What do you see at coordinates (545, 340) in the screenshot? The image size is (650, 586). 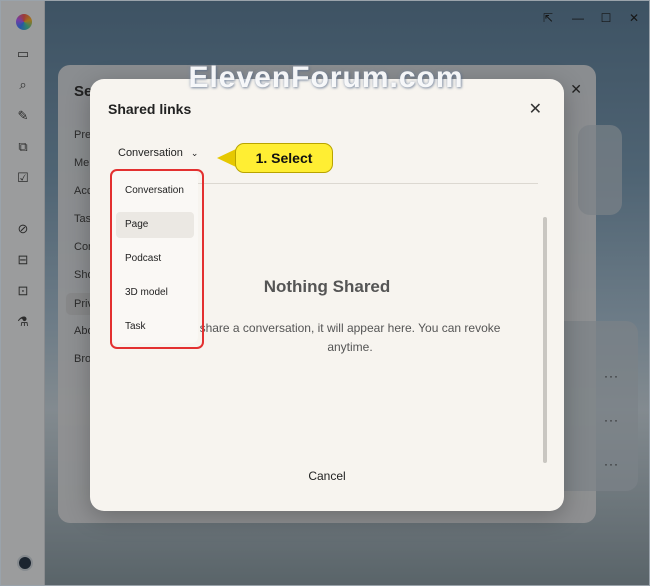 I see `scrollbar` at bounding box center [545, 340].